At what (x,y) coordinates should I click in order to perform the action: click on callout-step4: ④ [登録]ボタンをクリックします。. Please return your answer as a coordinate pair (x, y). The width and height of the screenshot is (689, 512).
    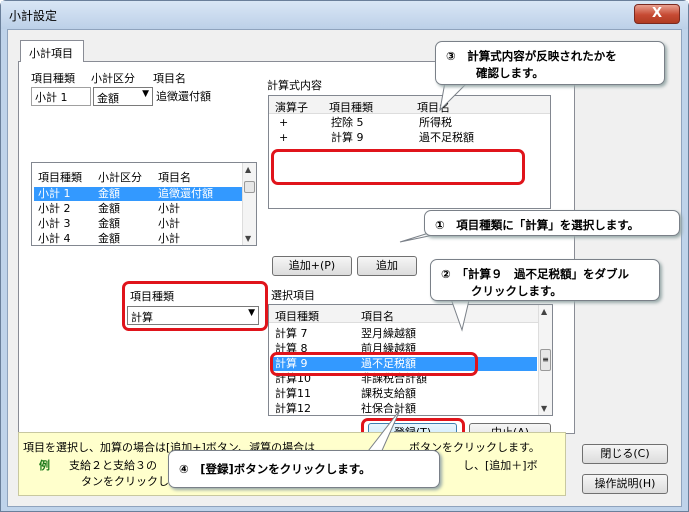
    Looking at the image, I should click on (304, 469).